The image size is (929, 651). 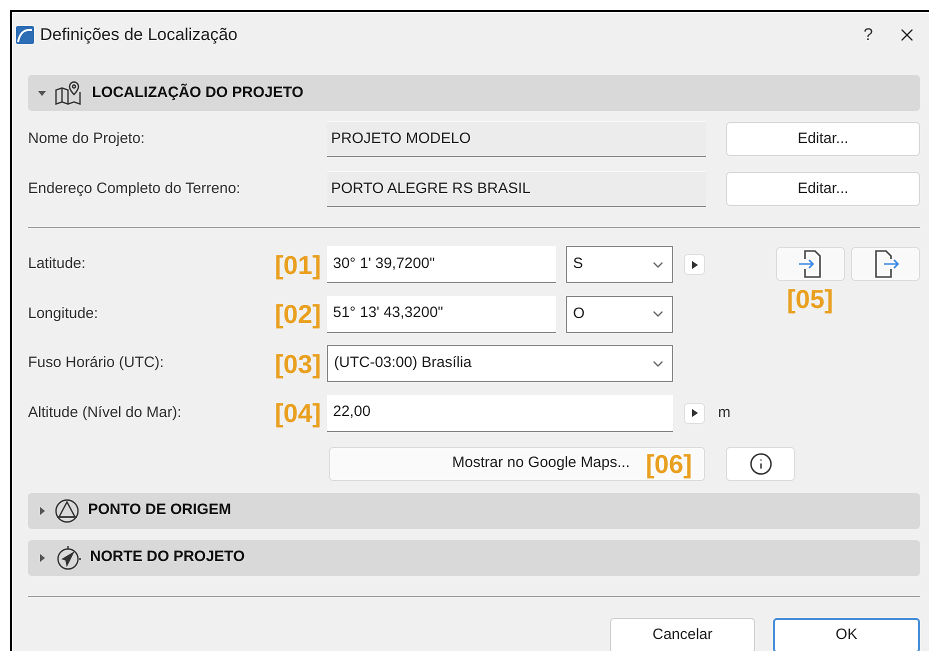 What do you see at coordinates (96, 363) in the screenshot?
I see `field-label: Fuso Horário (UTC):` at bounding box center [96, 363].